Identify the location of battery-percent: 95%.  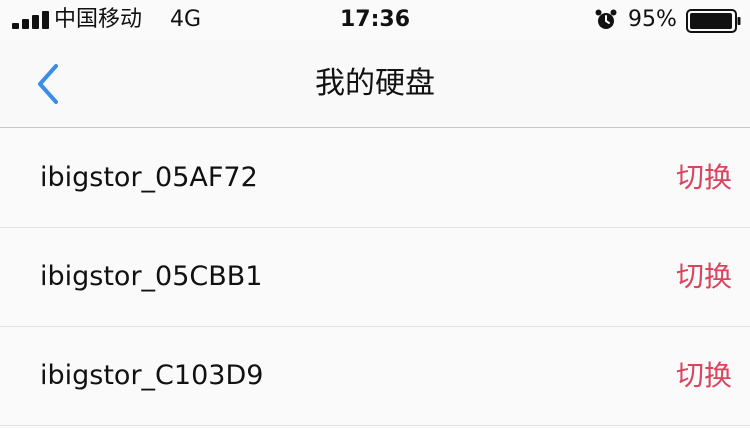
(652, 19).